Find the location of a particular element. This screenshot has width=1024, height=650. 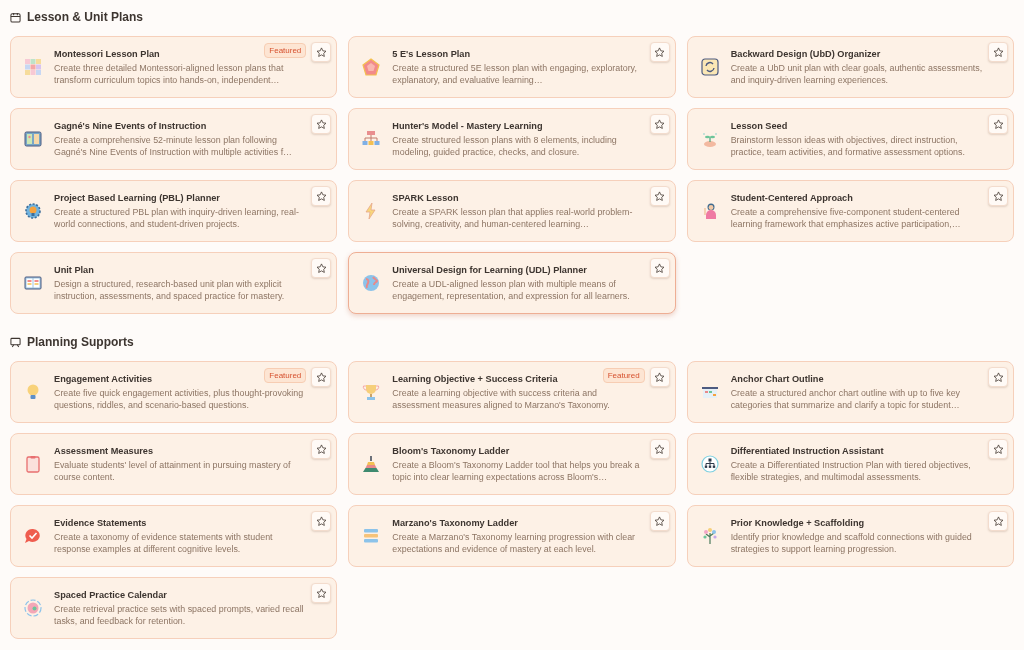

card-description: Create a structured PBL plan with inquiry-driven learning, real-world connections, and student-driven projects. is located at coordinates (177, 217).